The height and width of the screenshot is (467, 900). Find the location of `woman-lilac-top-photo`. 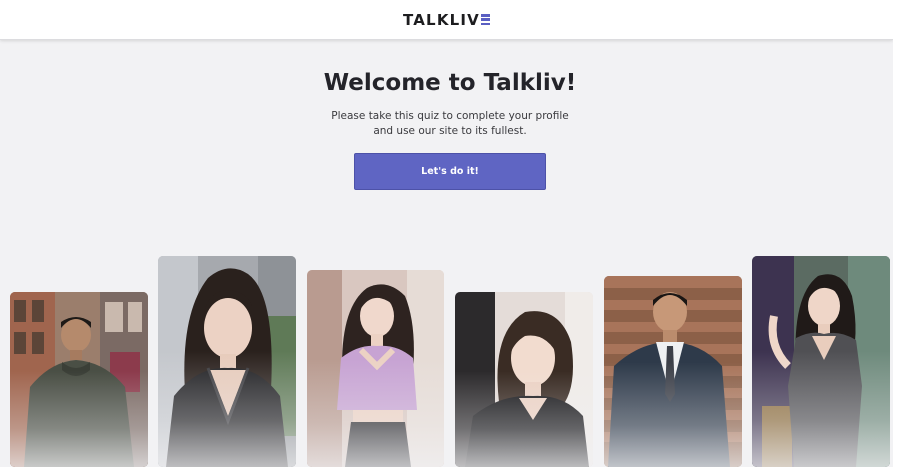

woman-lilac-top-photo is located at coordinates (375, 368).